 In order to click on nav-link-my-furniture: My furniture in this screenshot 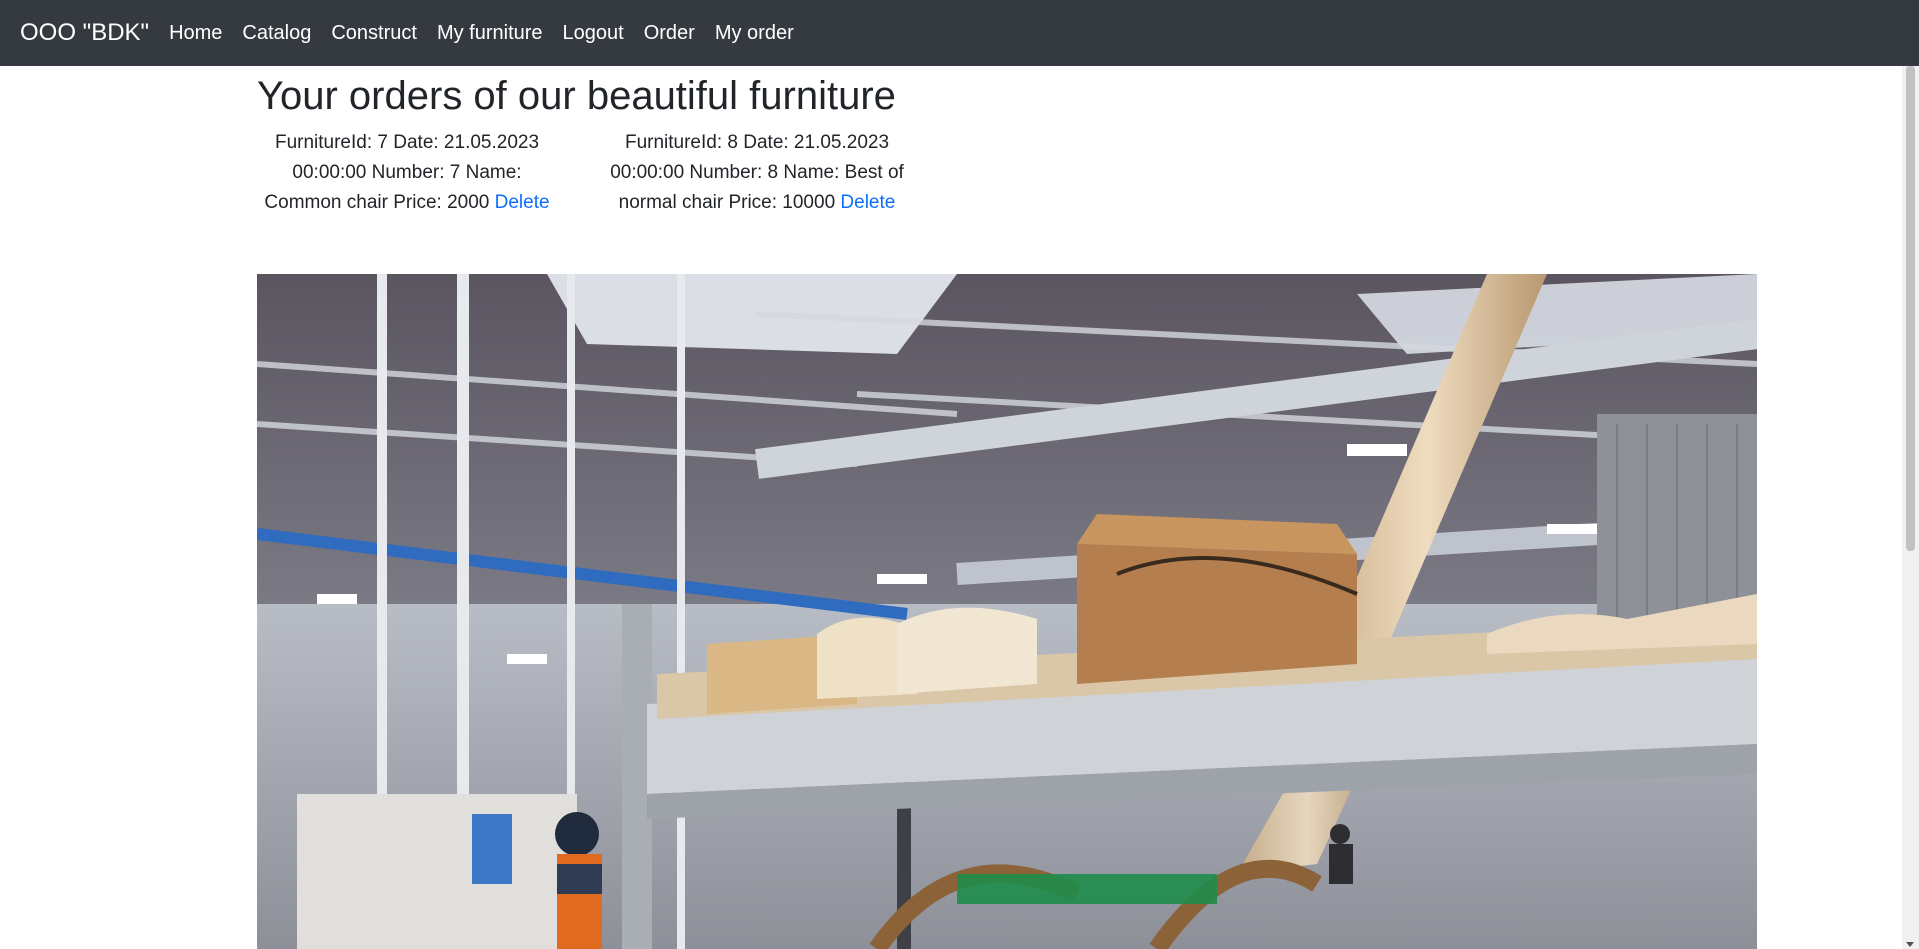, I will do `click(490, 33)`.